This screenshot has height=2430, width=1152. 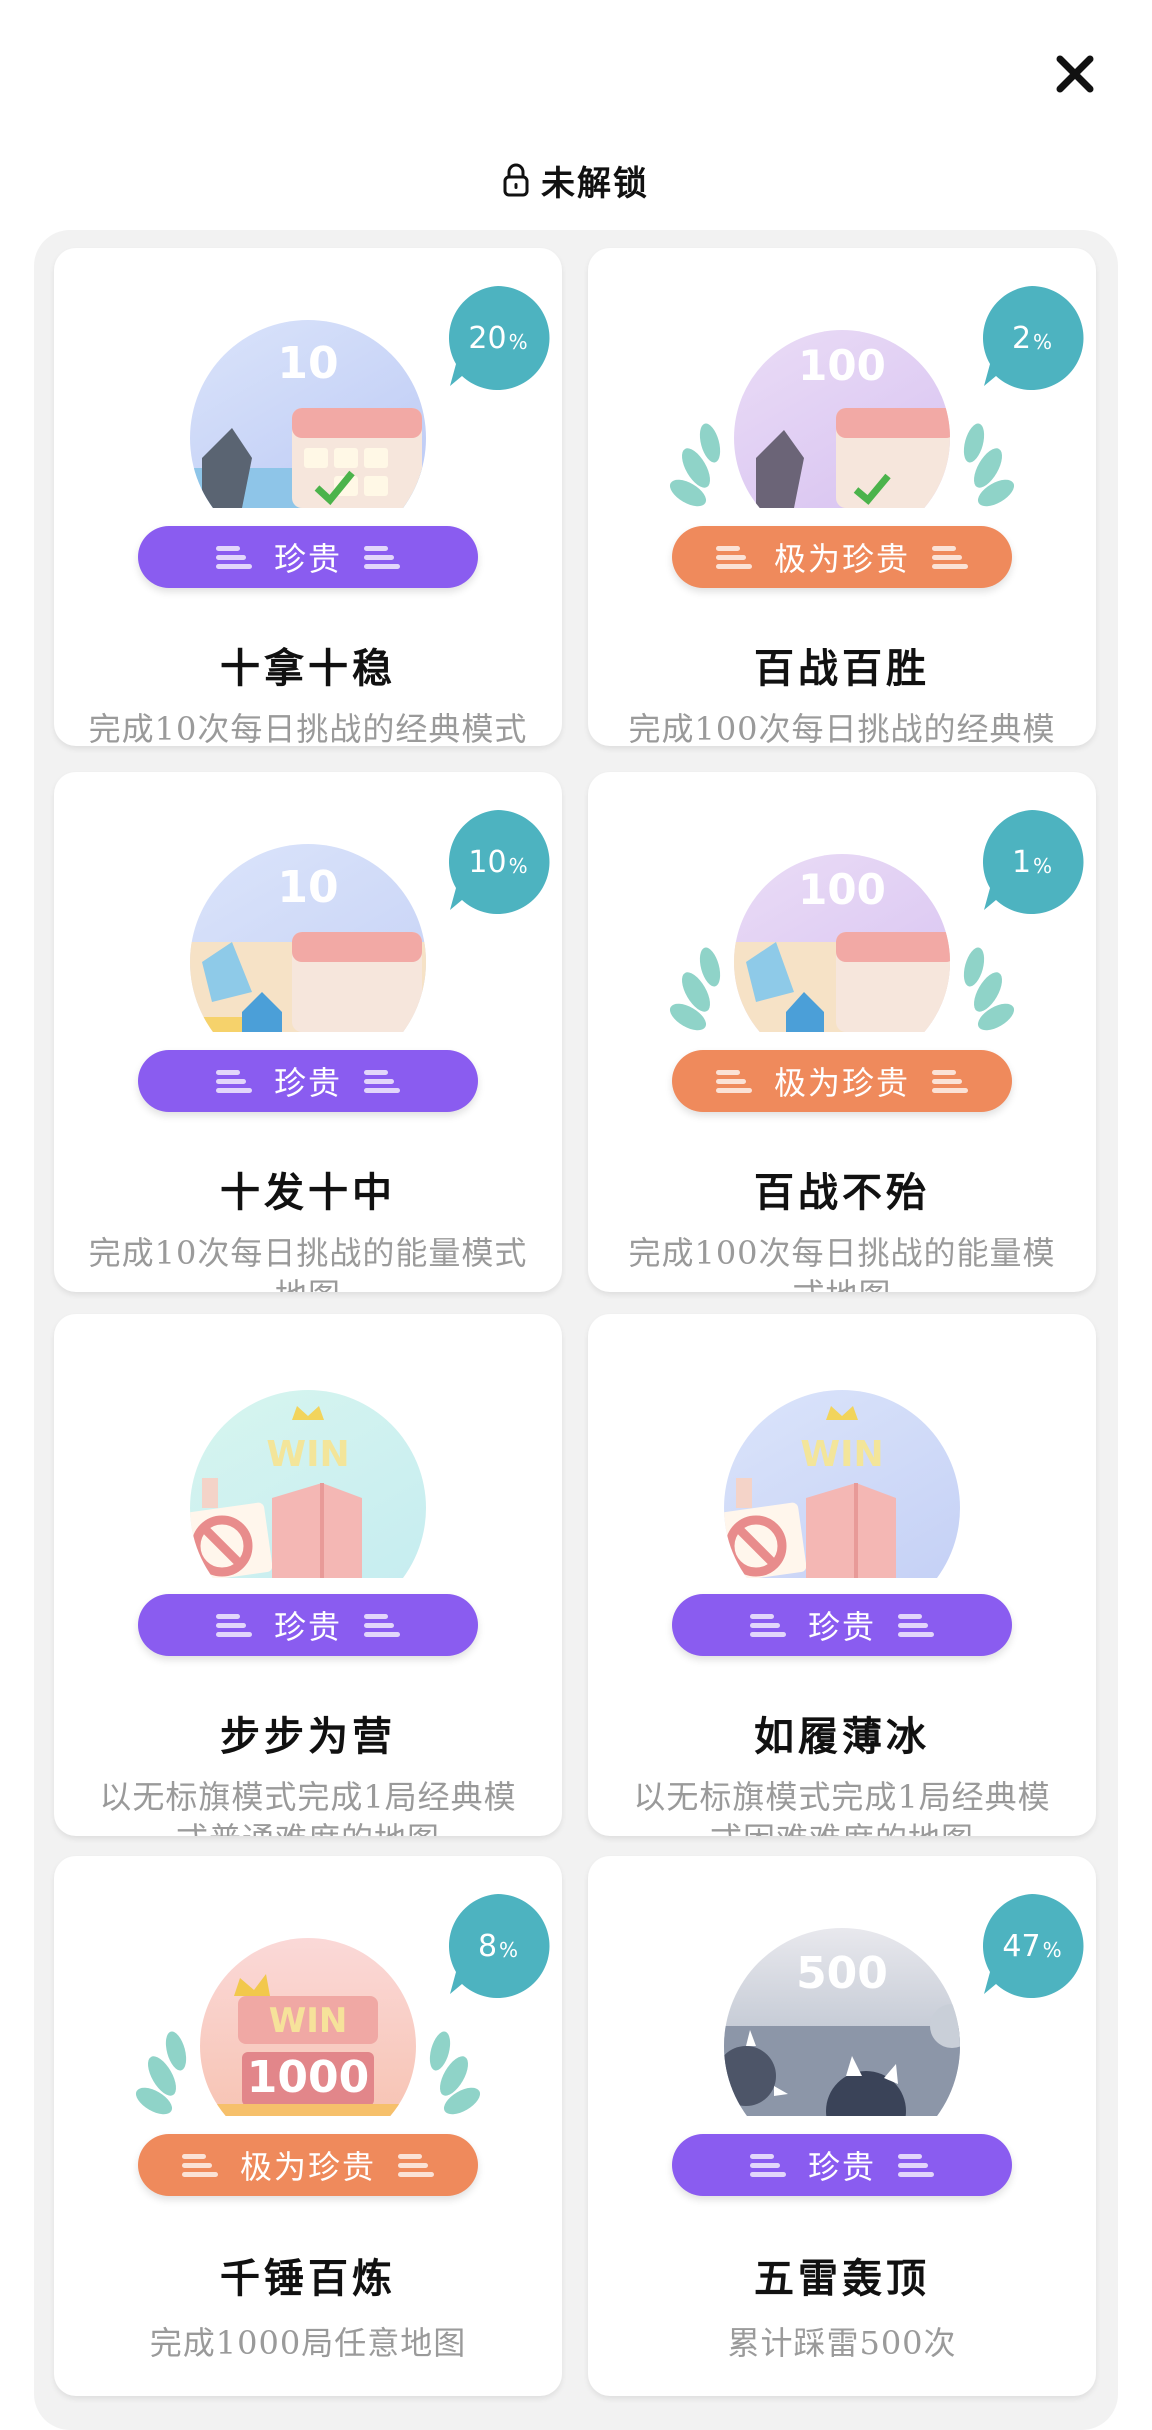 I want to click on achievement-name: 百战不殆, so click(x=842, y=1192).